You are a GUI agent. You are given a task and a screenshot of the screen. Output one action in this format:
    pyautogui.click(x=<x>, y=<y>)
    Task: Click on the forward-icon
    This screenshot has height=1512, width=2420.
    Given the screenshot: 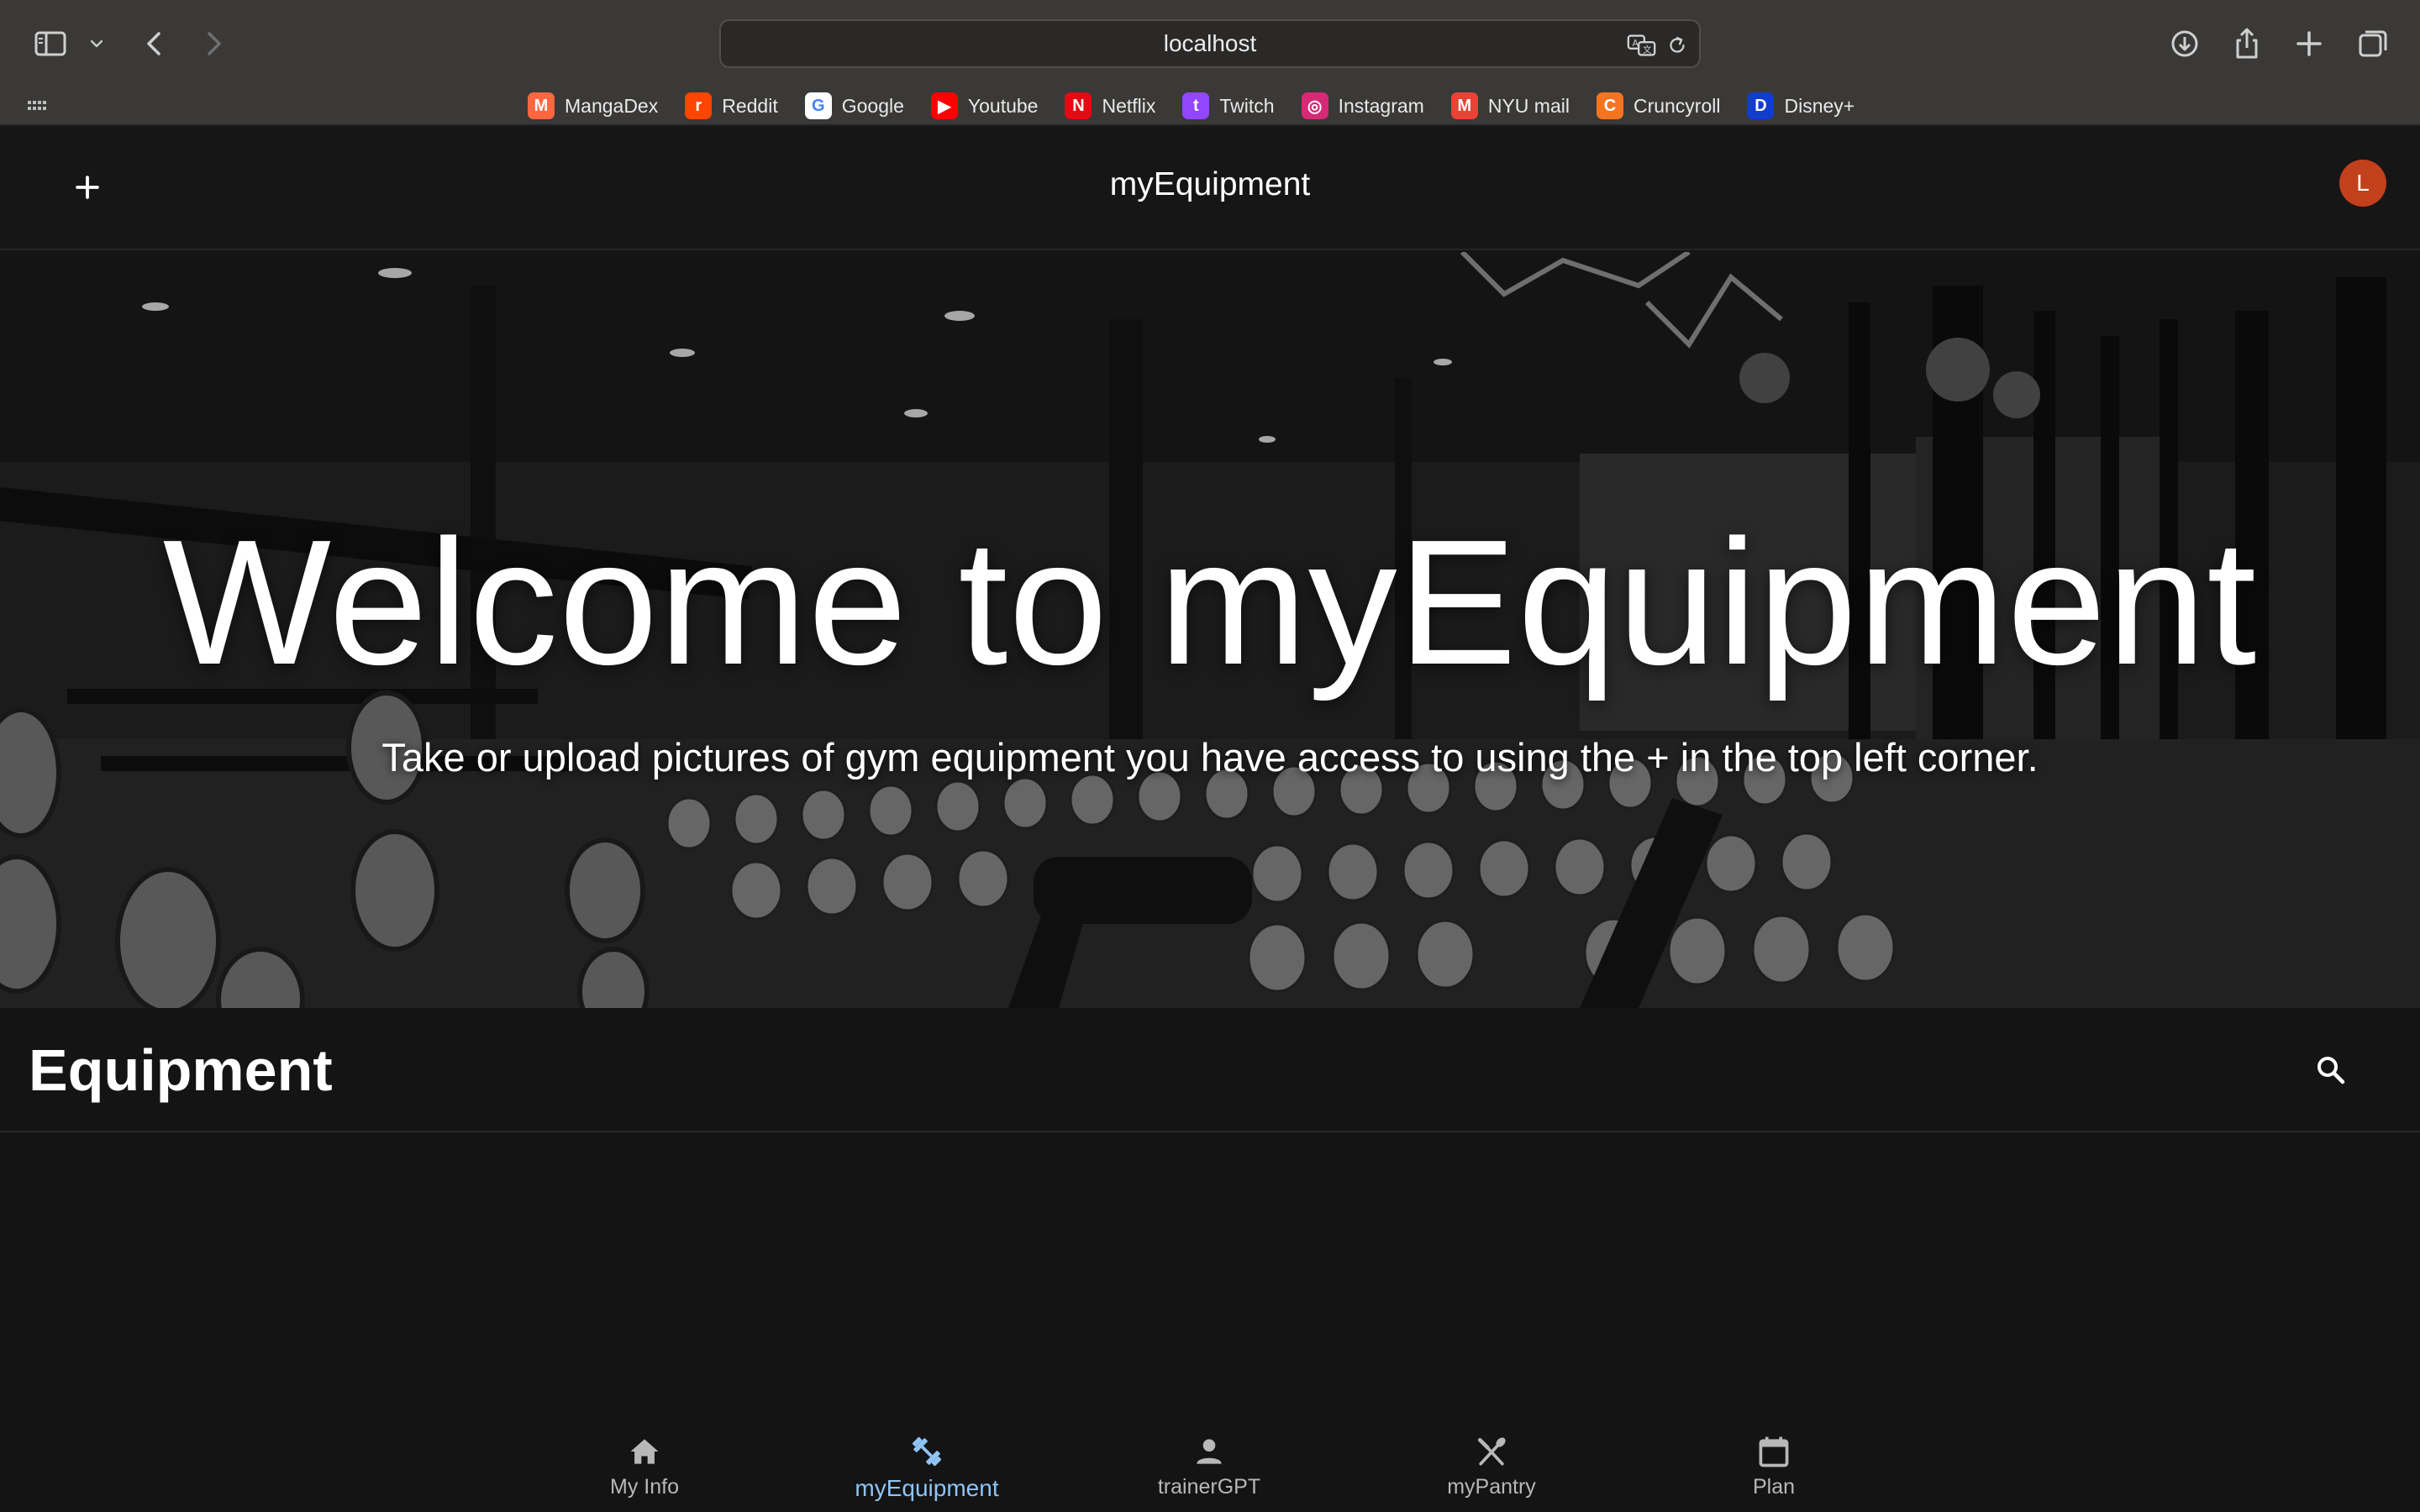 What is the action you would take?
    pyautogui.click(x=214, y=43)
    